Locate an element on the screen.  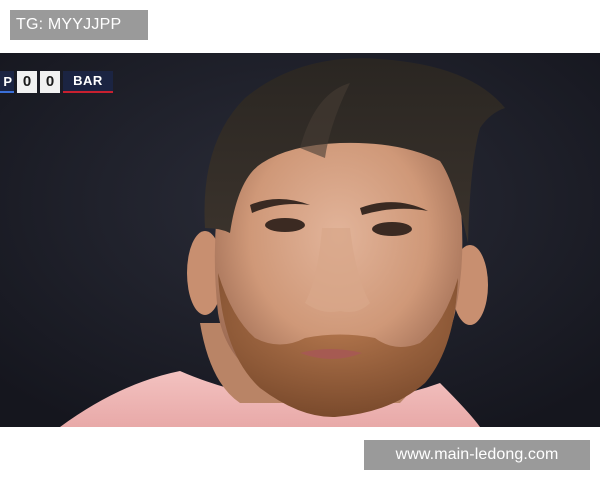
right-eye is located at coordinates (392, 229).